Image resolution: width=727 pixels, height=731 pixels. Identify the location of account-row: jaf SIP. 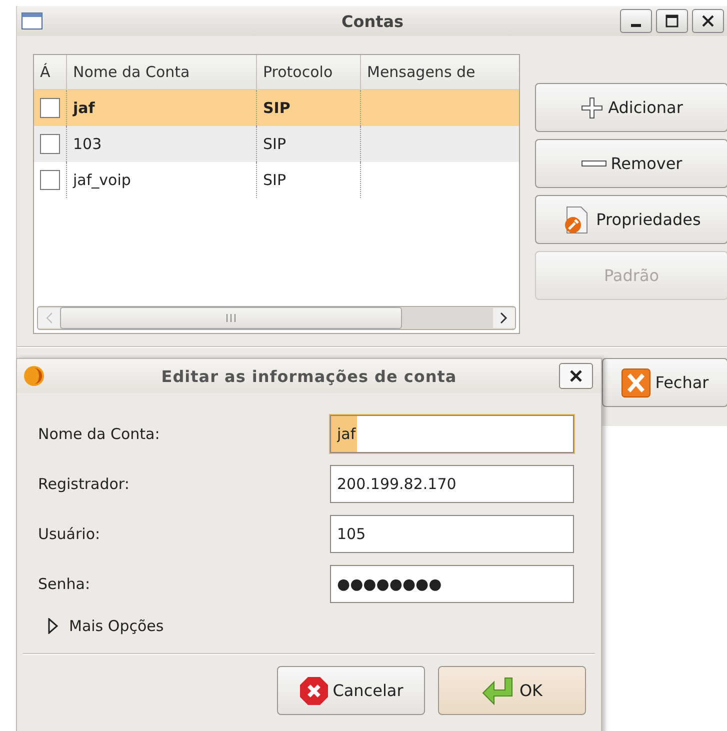
(276, 108).